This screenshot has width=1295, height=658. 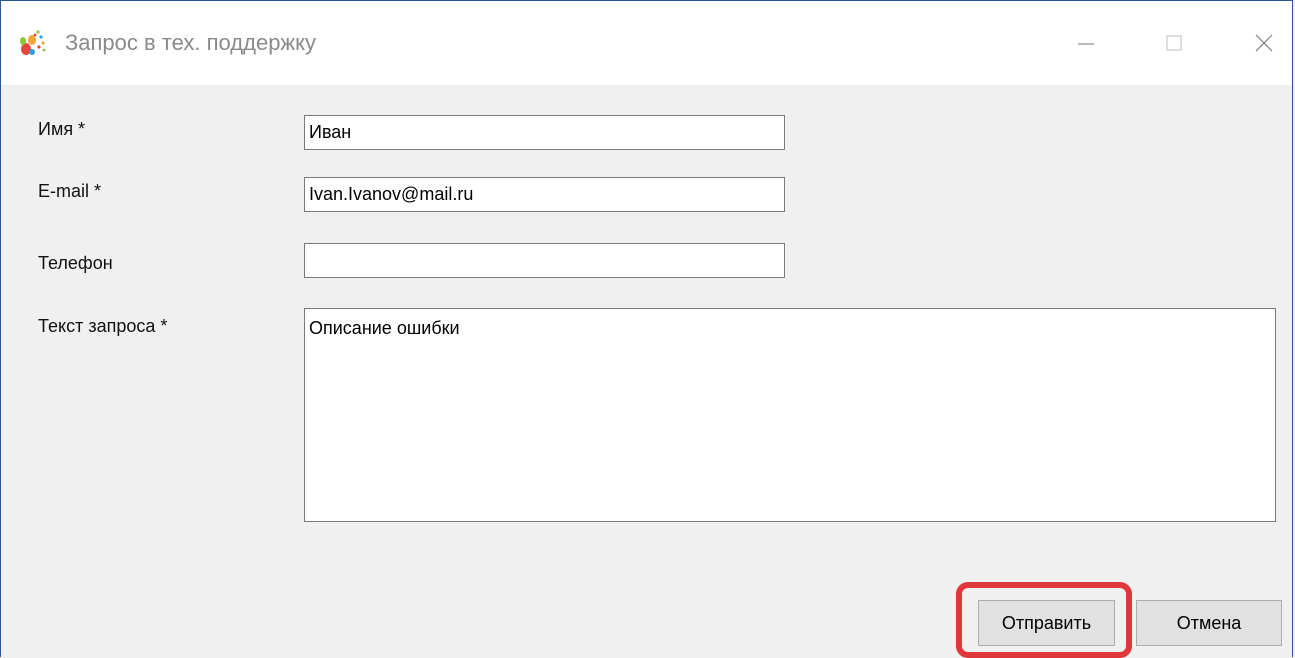 What do you see at coordinates (103, 326) in the screenshot?
I see `request-text-label: Текст запроса *` at bounding box center [103, 326].